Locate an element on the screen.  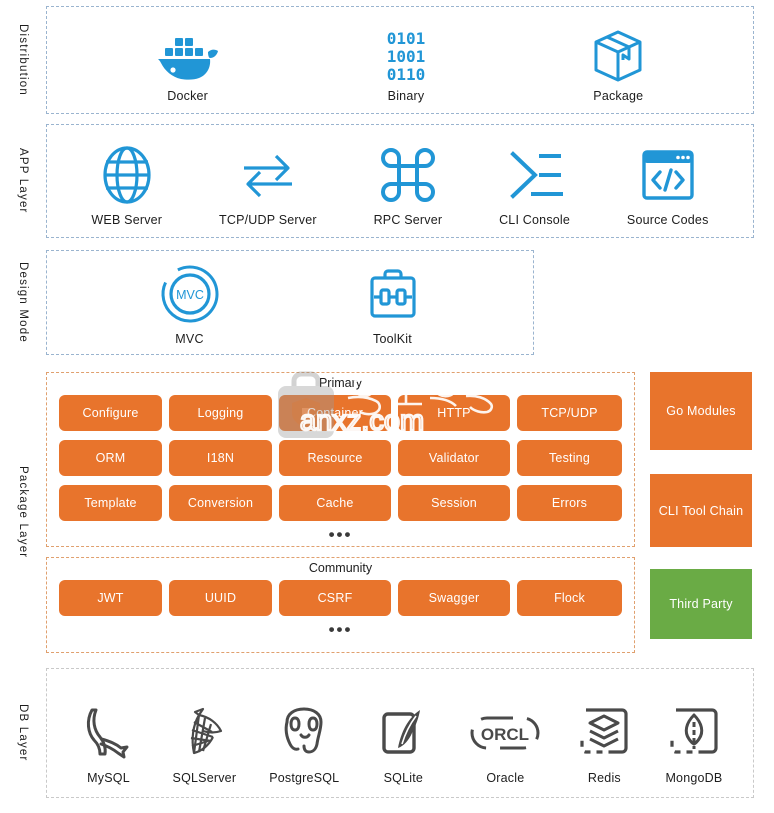
binary-icon: 0101 1001 0110 is located at coordinates (406, 55).